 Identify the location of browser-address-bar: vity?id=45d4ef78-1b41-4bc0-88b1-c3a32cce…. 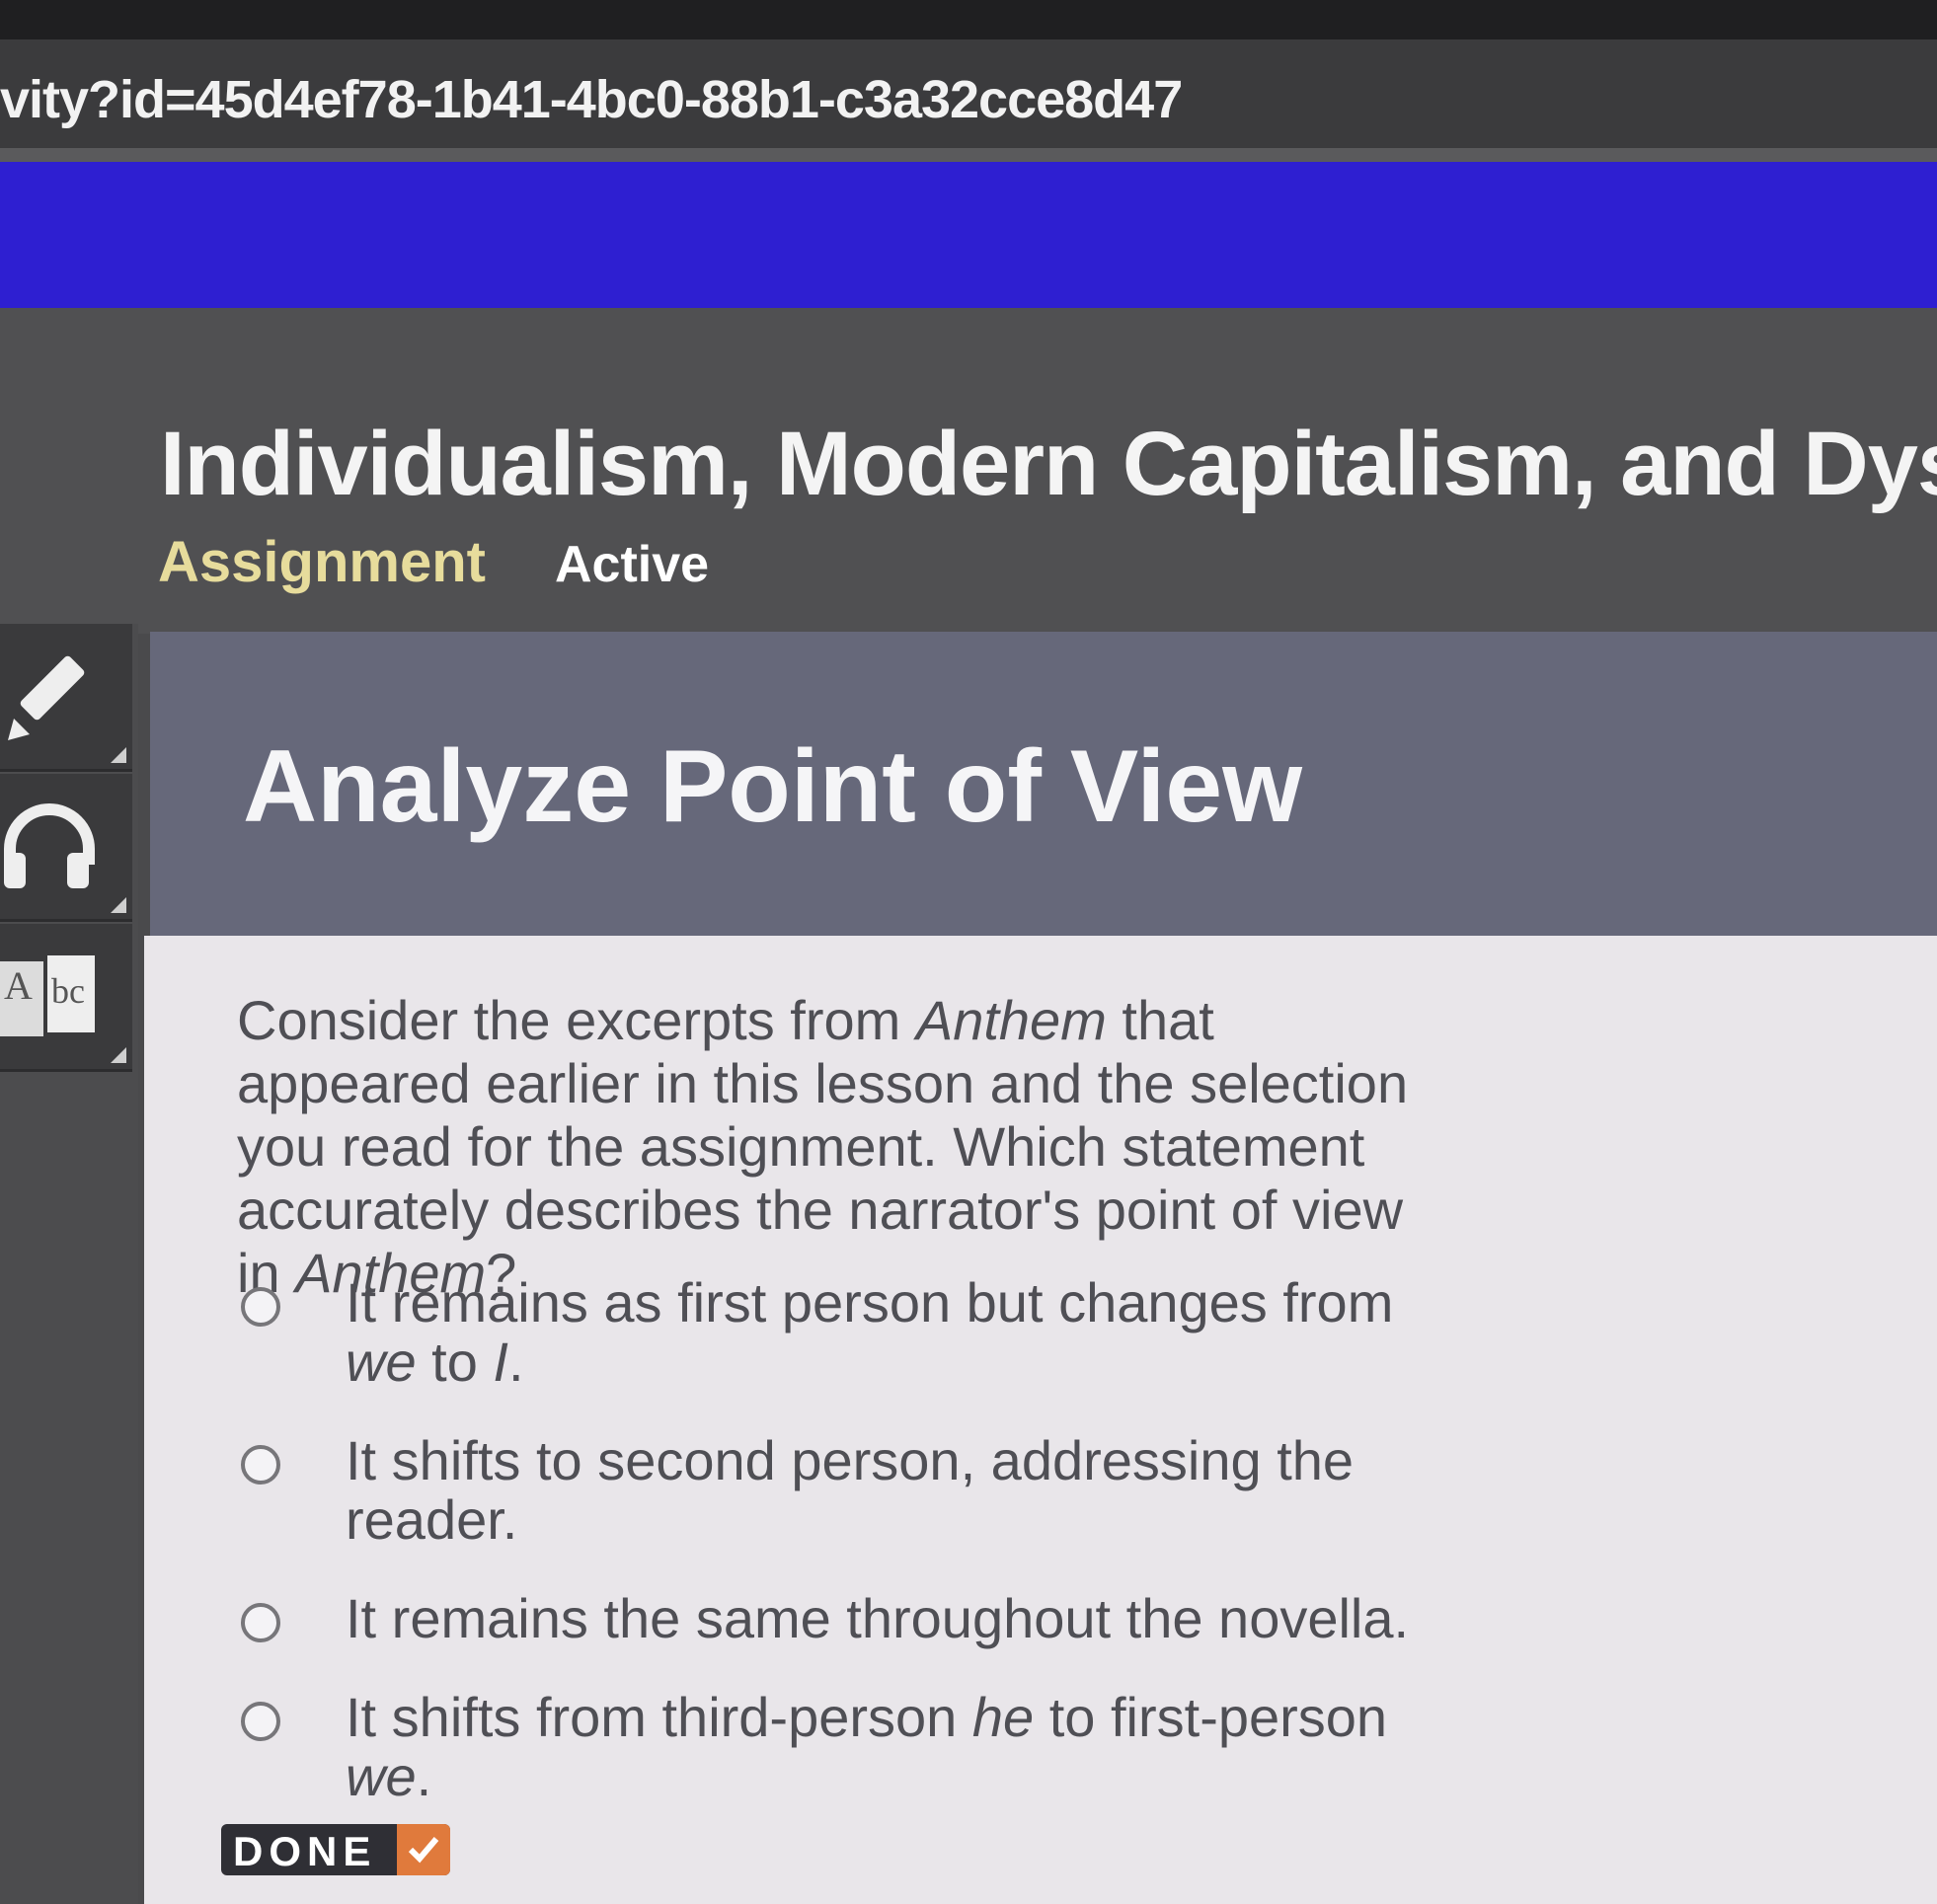
(968, 93).